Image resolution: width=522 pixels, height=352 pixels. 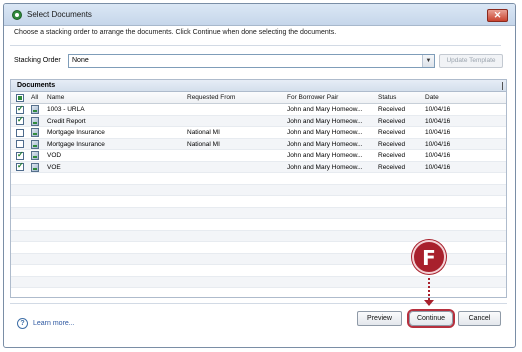 What do you see at coordinates (471, 61) in the screenshot?
I see `update-template-button: Update Template` at bounding box center [471, 61].